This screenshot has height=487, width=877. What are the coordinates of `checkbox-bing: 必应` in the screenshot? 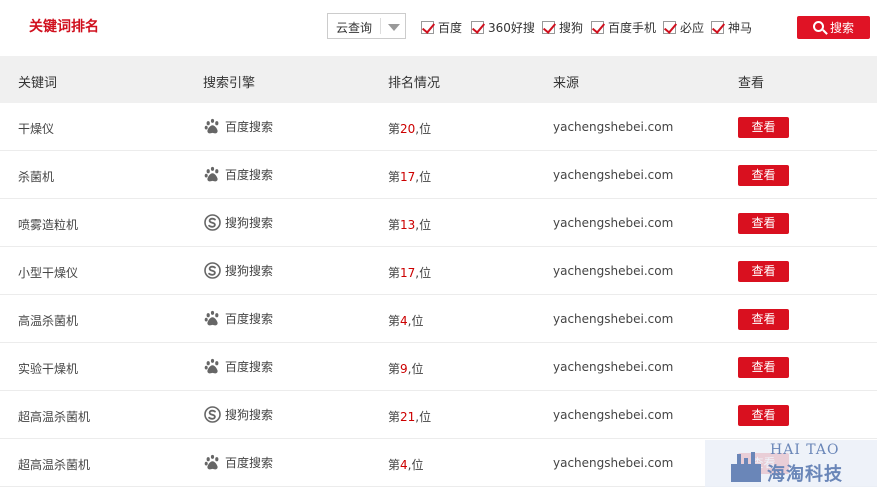 It's located at (683, 27).